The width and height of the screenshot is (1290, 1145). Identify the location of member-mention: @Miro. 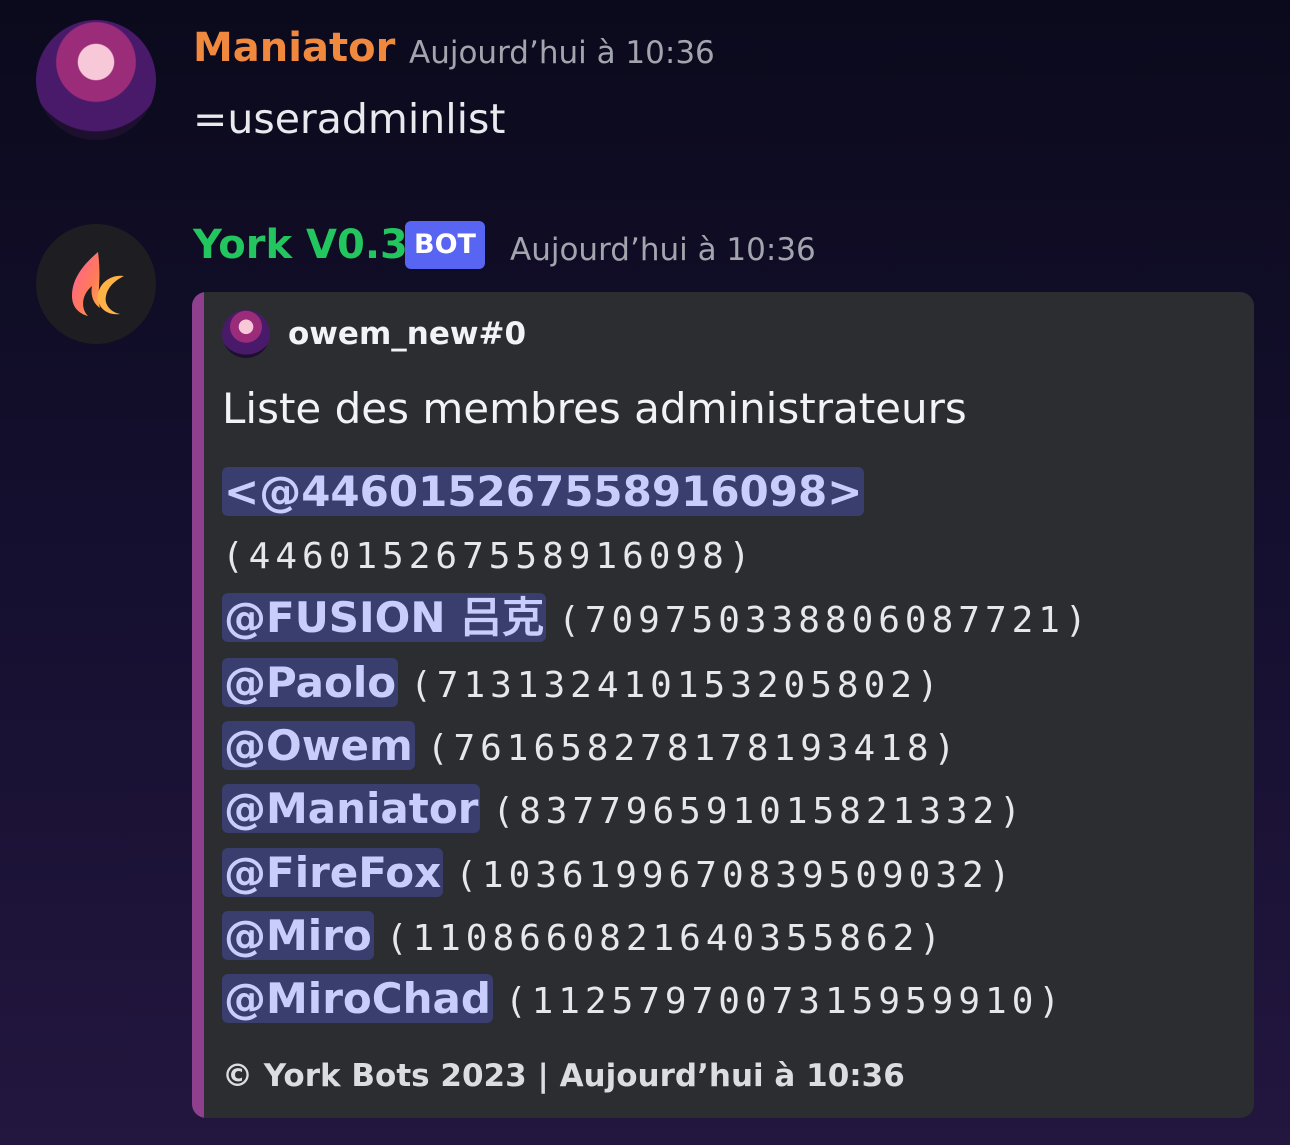
(298, 935).